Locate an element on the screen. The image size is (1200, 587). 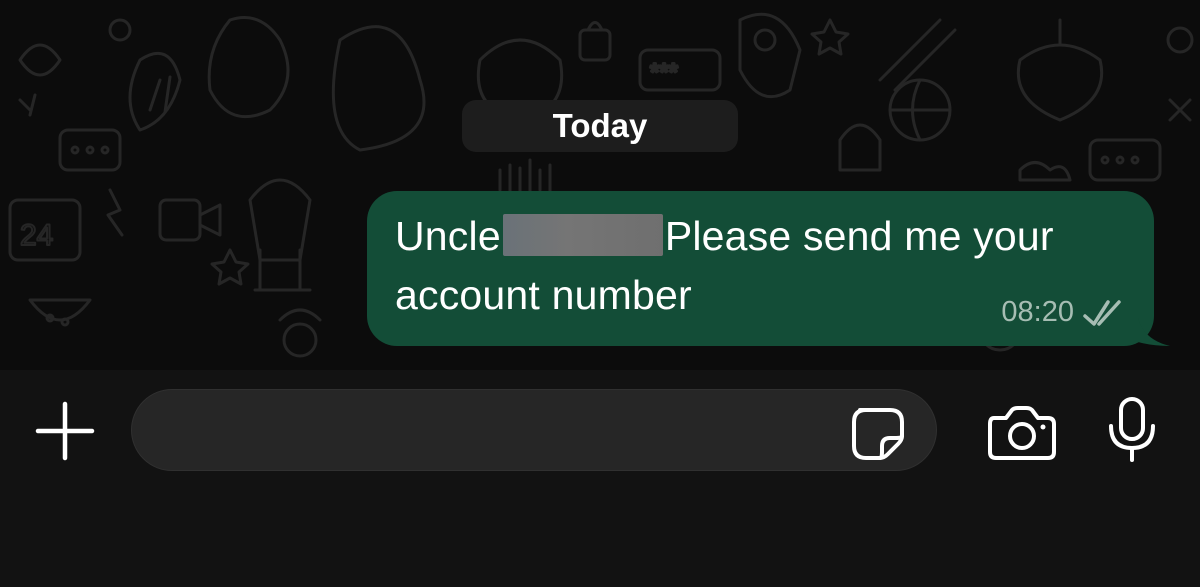
message-text-line2: account number is located at coordinates (543, 295).